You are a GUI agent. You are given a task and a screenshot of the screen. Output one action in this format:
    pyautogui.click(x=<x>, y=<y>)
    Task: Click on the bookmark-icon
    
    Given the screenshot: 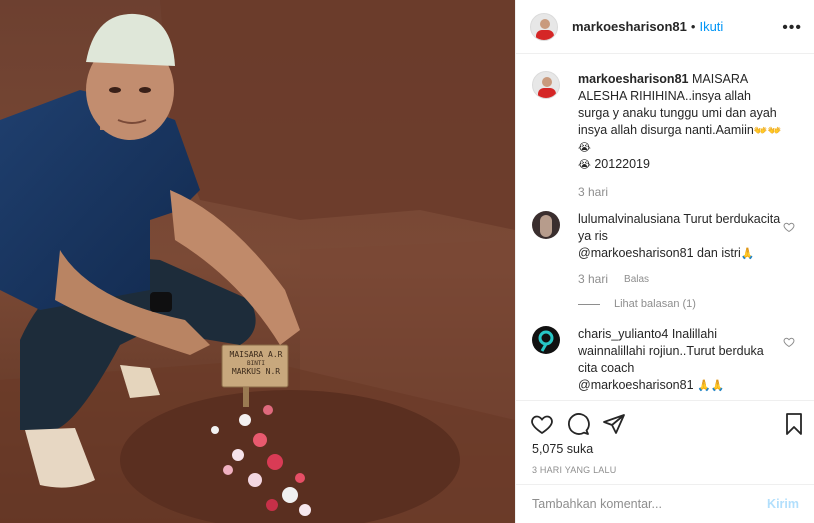 What is the action you would take?
    pyautogui.click(x=794, y=424)
    